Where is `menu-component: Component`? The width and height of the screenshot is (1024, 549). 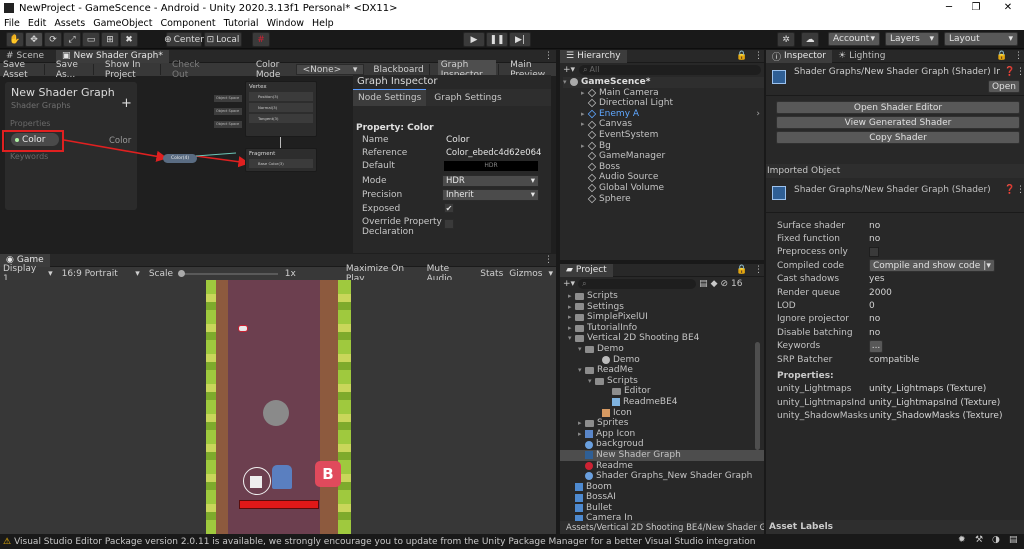
menu-component: Component is located at coordinates (187, 23).